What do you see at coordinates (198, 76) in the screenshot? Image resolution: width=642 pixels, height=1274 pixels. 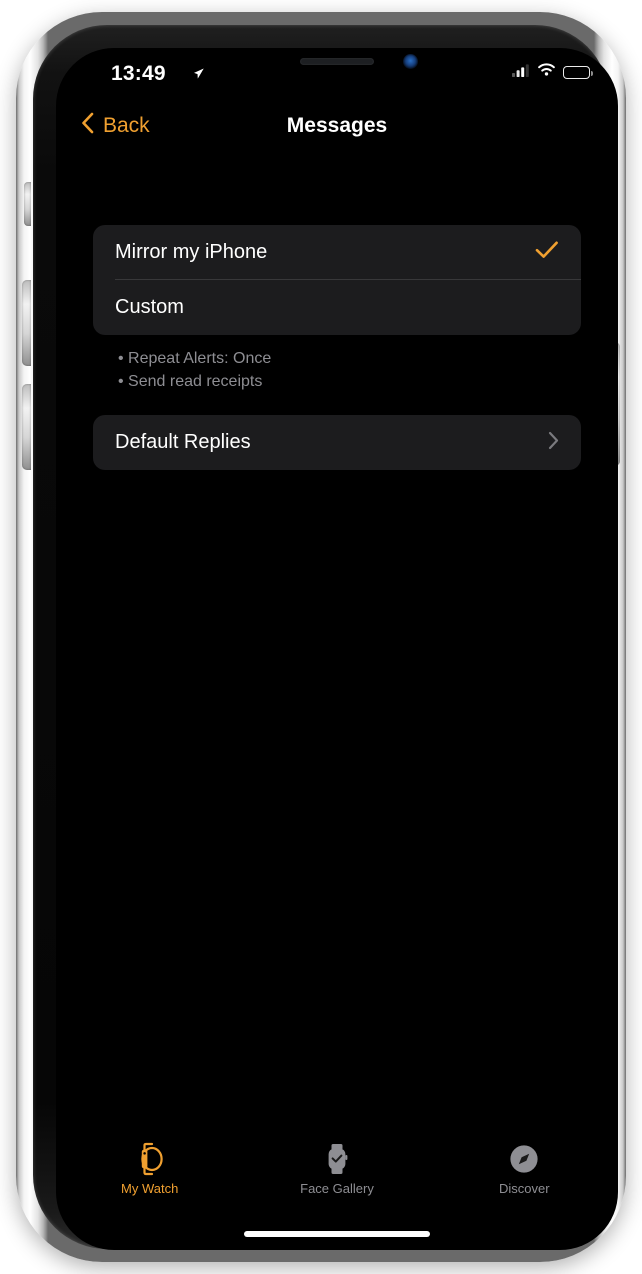 I see `location-arrow-icon` at bounding box center [198, 76].